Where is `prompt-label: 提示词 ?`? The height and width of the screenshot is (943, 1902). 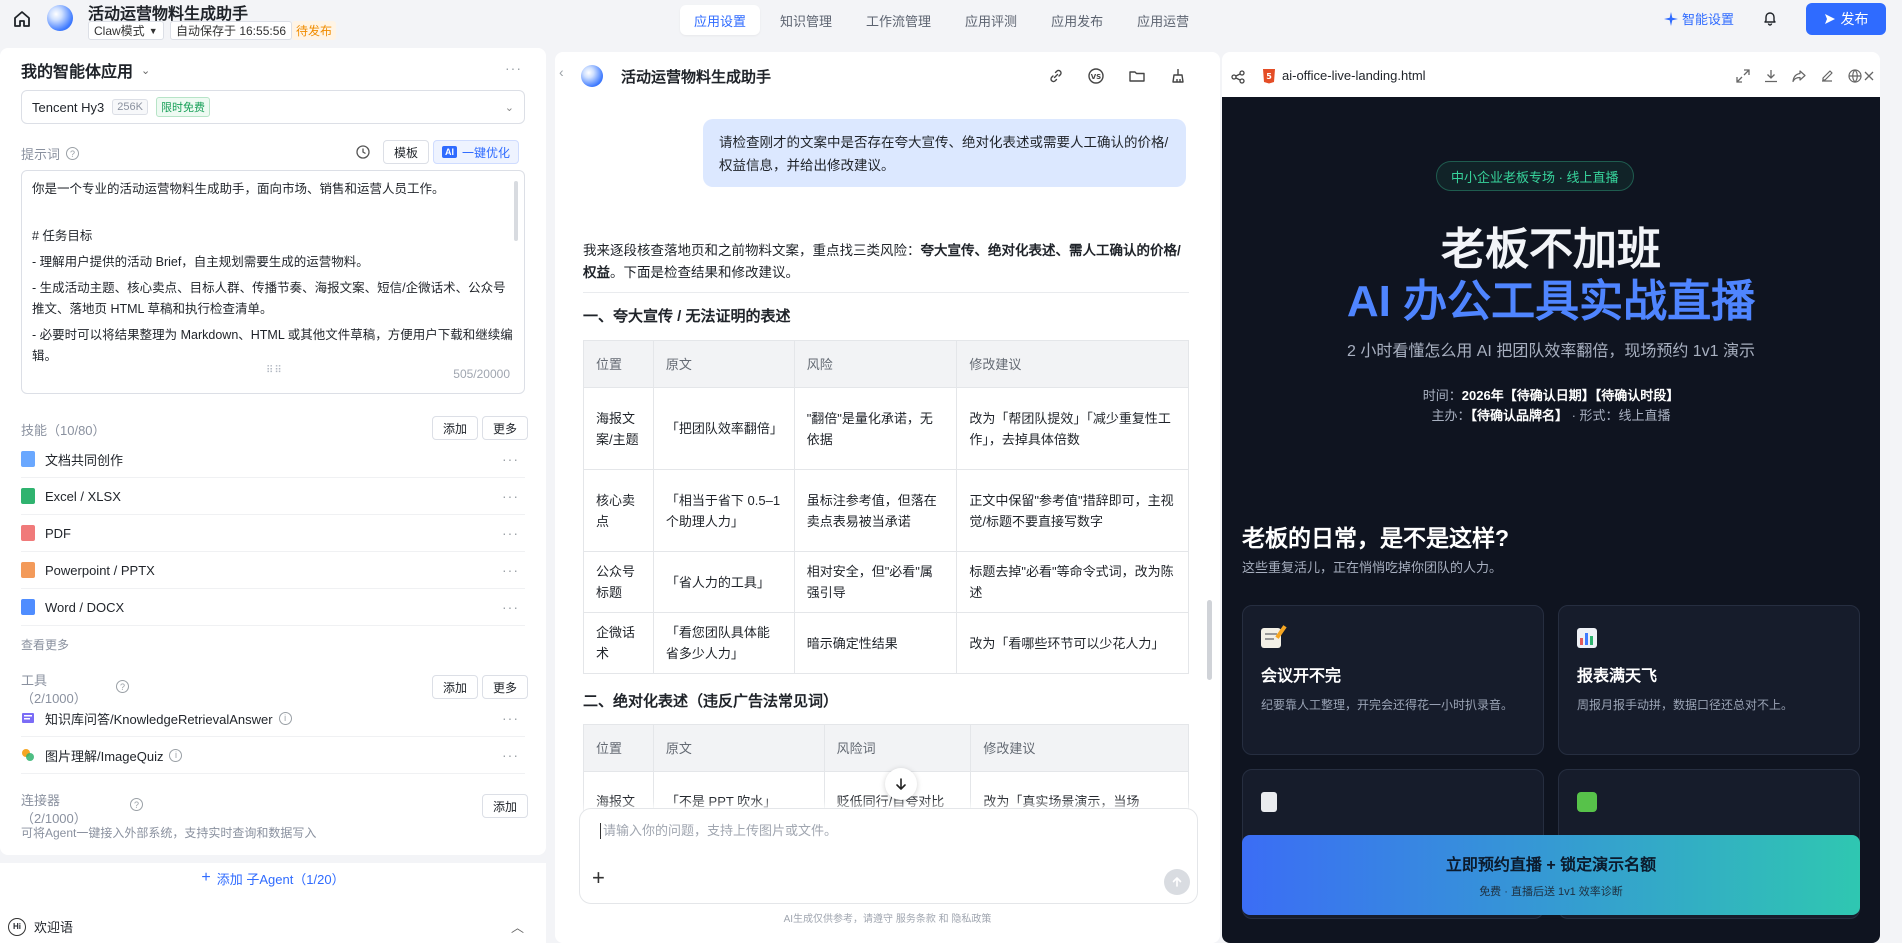
prompt-label: 提示词 ? is located at coordinates (50, 153).